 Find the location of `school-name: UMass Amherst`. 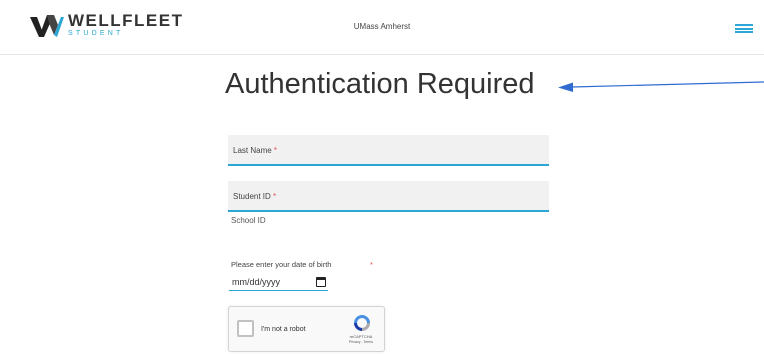

school-name: UMass Amherst is located at coordinates (382, 26).